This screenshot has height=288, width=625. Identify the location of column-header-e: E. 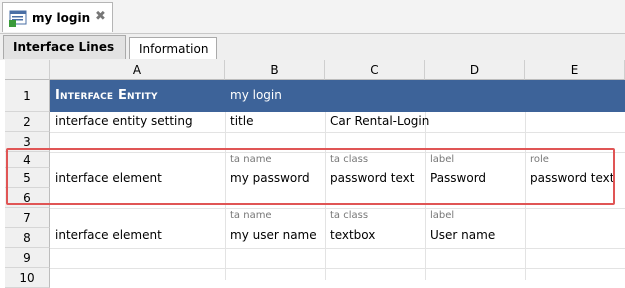
(575, 70).